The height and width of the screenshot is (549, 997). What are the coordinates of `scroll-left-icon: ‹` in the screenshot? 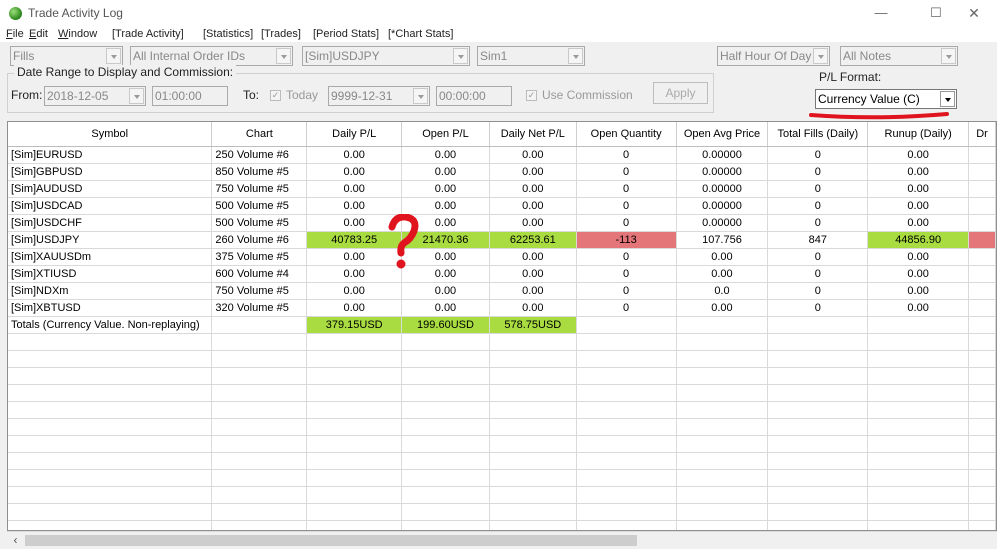 It's located at (15, 540).